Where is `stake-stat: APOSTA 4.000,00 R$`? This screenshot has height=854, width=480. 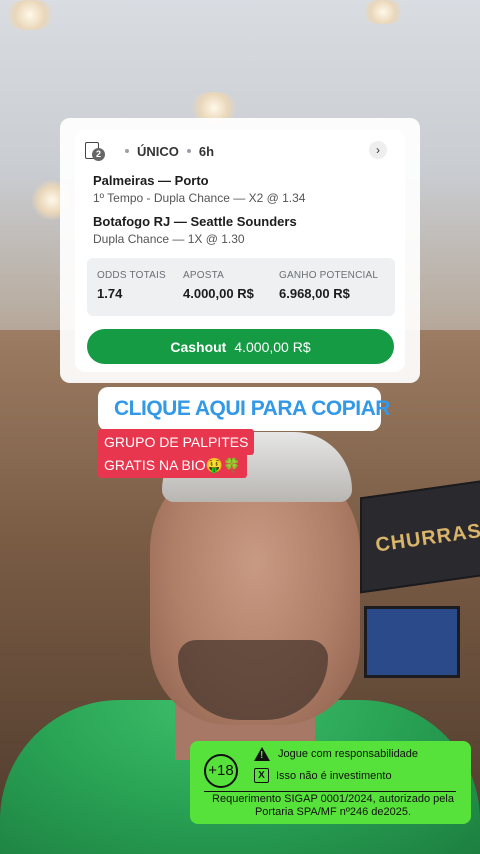
stake-stat: APOSTA 4.000,00 R$ is located at coordinates (218, 285).